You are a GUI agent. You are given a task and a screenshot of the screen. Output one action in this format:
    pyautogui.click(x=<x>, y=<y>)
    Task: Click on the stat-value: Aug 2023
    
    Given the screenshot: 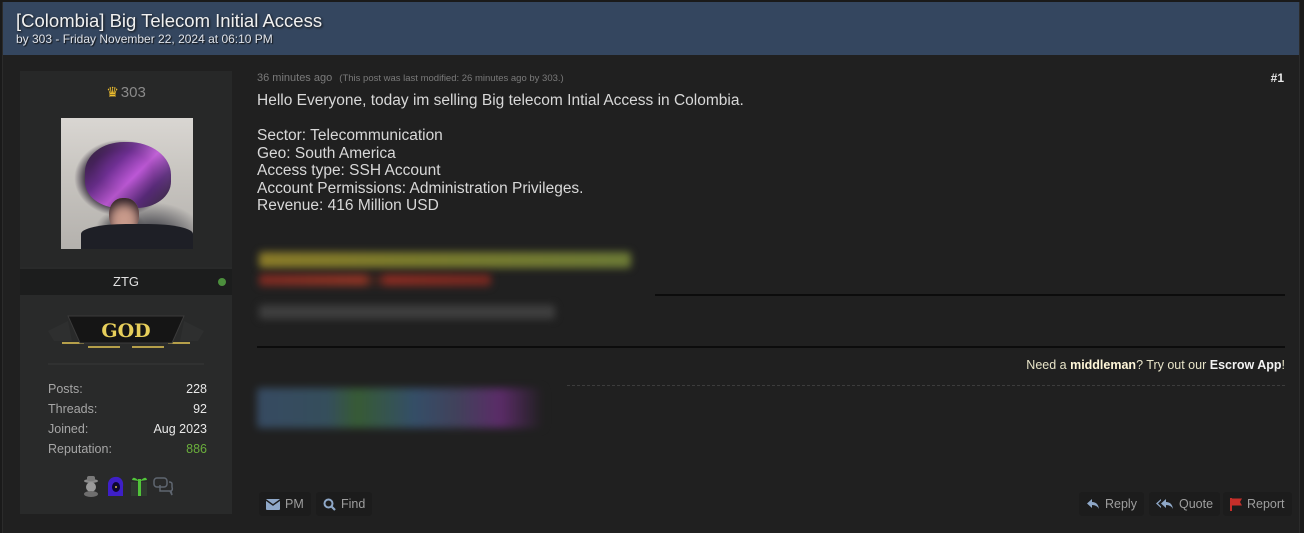 What is the action you would take?
    pyautogui.click(x=180, y=429)
    